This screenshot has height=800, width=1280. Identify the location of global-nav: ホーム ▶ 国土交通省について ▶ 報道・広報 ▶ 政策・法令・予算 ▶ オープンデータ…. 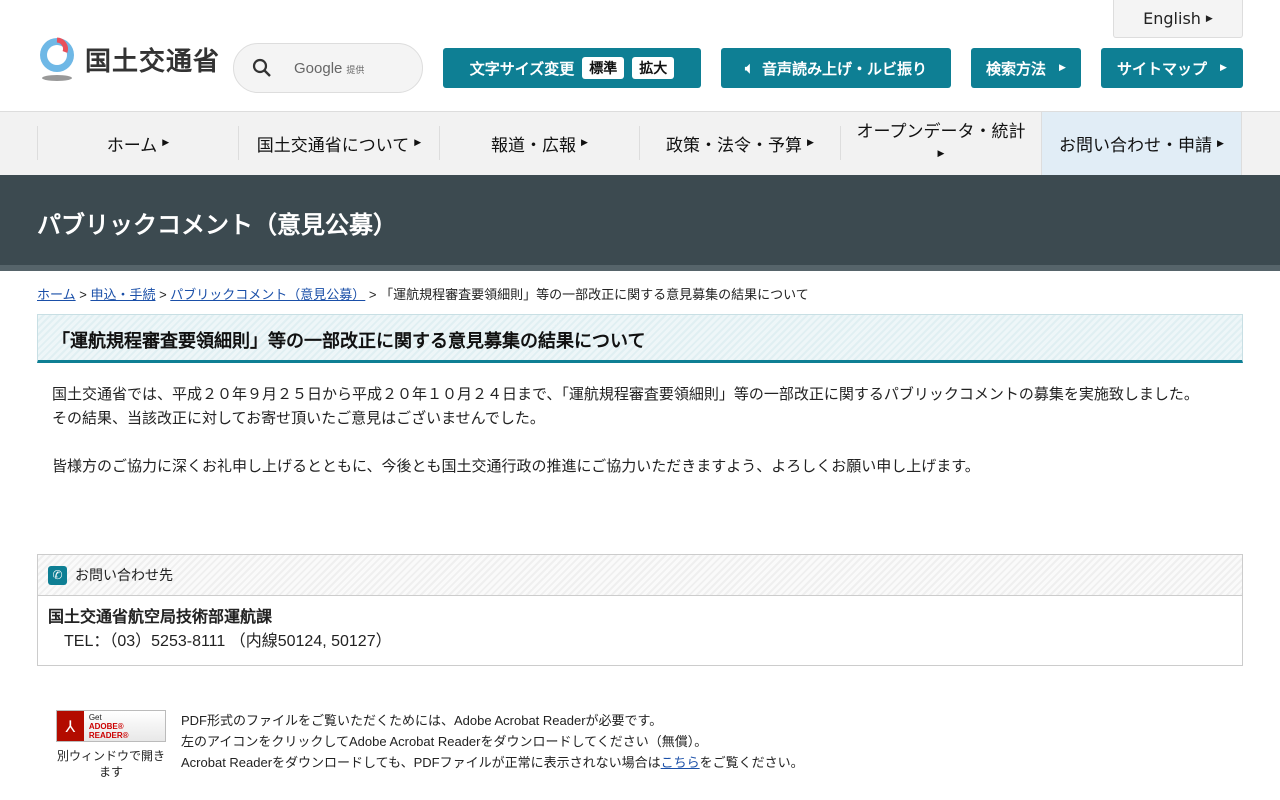
(640, 143).